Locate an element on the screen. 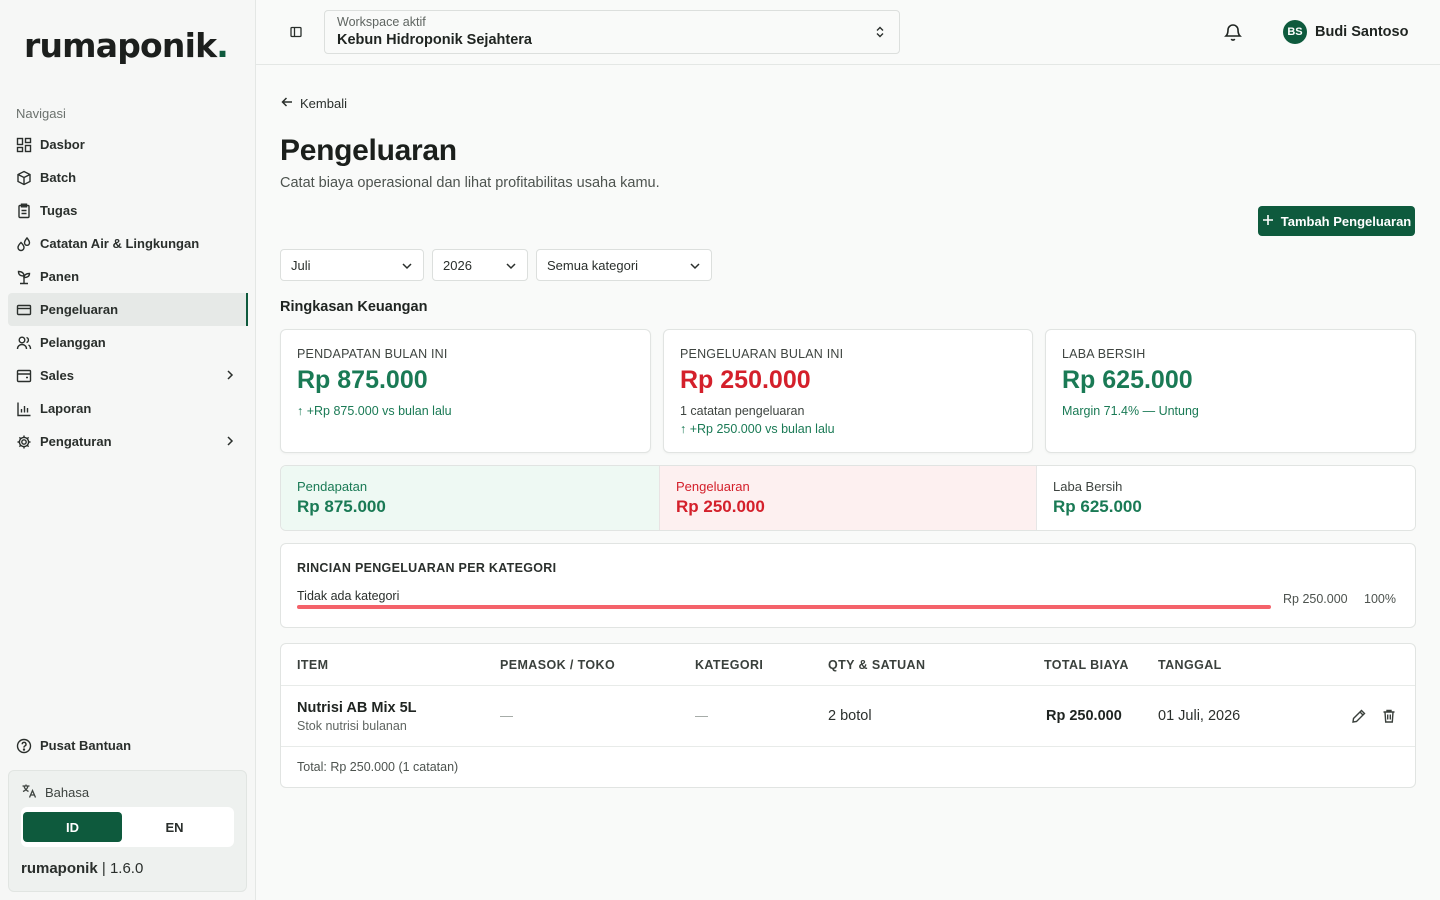  sidebar-item-pengaturan: Pengaturan is located at coordinates (128, 441).